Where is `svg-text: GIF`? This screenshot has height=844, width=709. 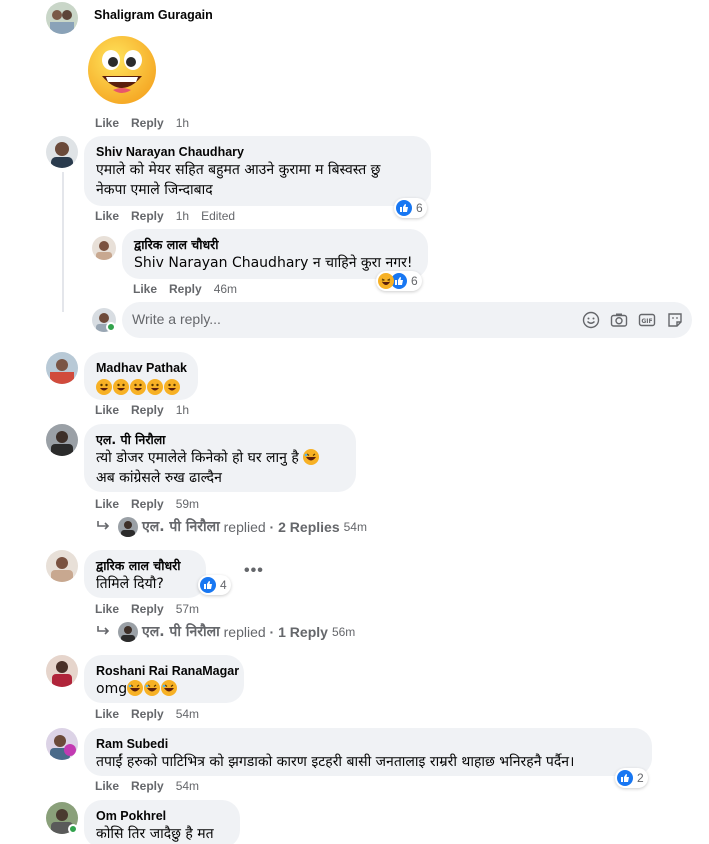 svg-text: GIF is located at coordinates (646, 321).